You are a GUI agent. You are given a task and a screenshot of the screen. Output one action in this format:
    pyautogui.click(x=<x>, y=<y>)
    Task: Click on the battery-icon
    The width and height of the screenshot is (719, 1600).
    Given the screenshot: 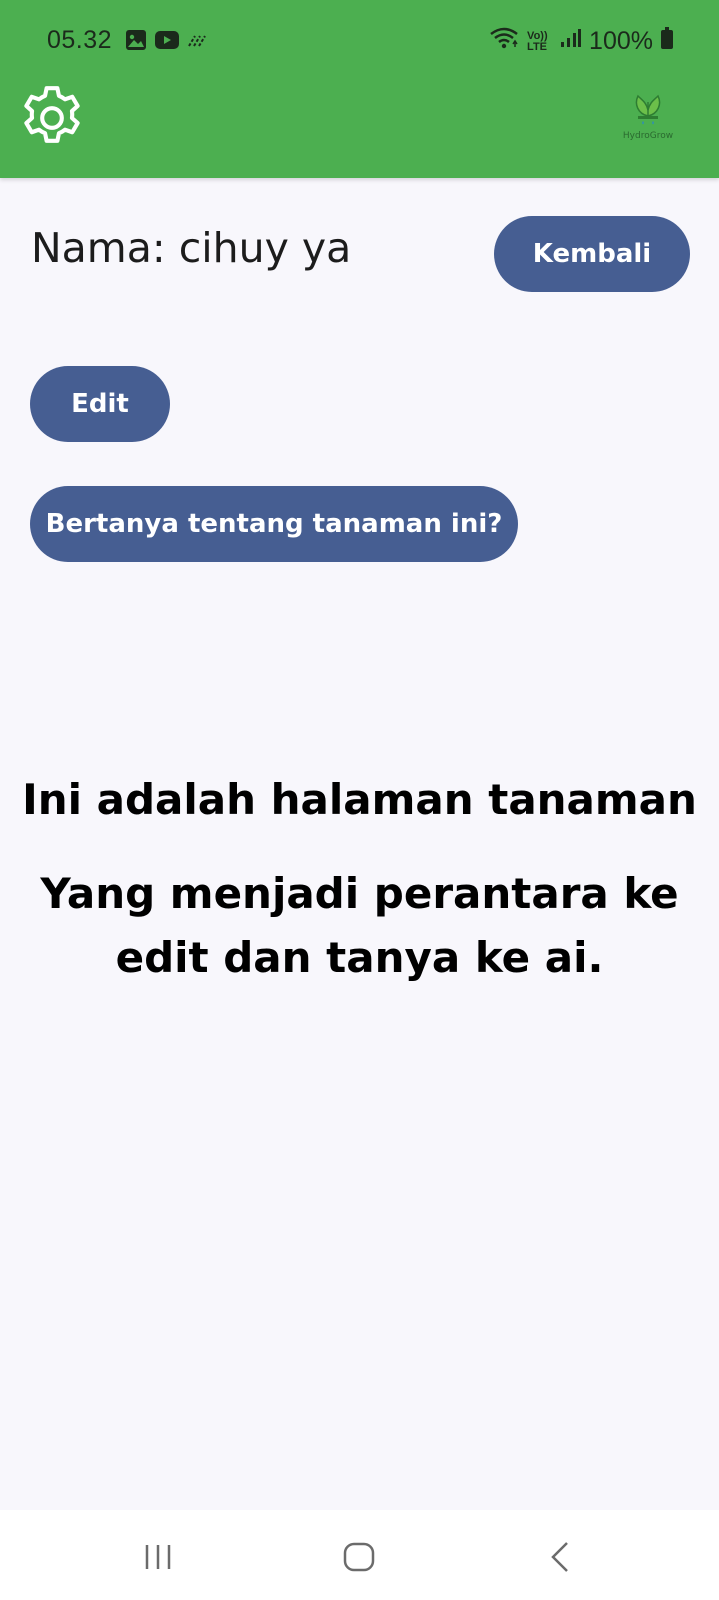 What is the action you would take?
    pyautogui.click(x=667, y=41)
    